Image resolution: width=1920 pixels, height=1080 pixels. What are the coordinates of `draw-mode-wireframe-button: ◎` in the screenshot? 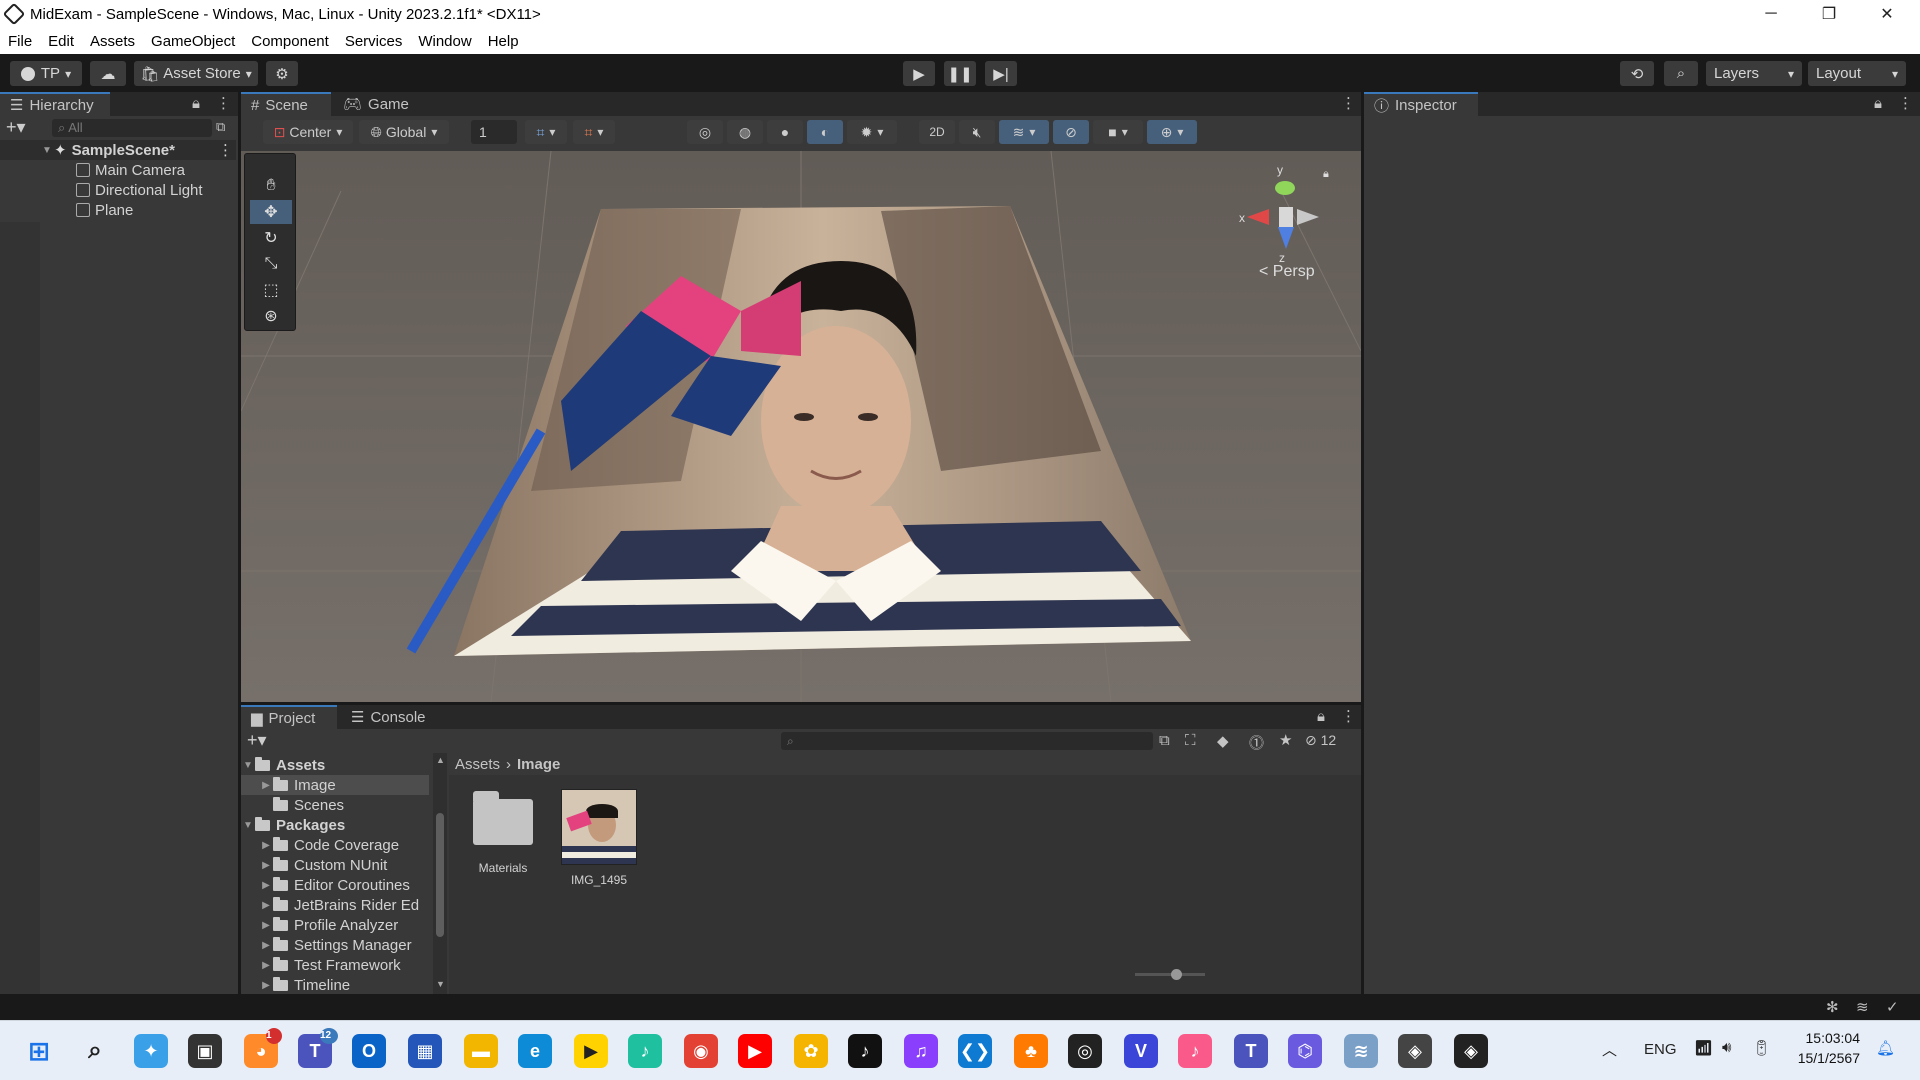 It's located at (705, 132).